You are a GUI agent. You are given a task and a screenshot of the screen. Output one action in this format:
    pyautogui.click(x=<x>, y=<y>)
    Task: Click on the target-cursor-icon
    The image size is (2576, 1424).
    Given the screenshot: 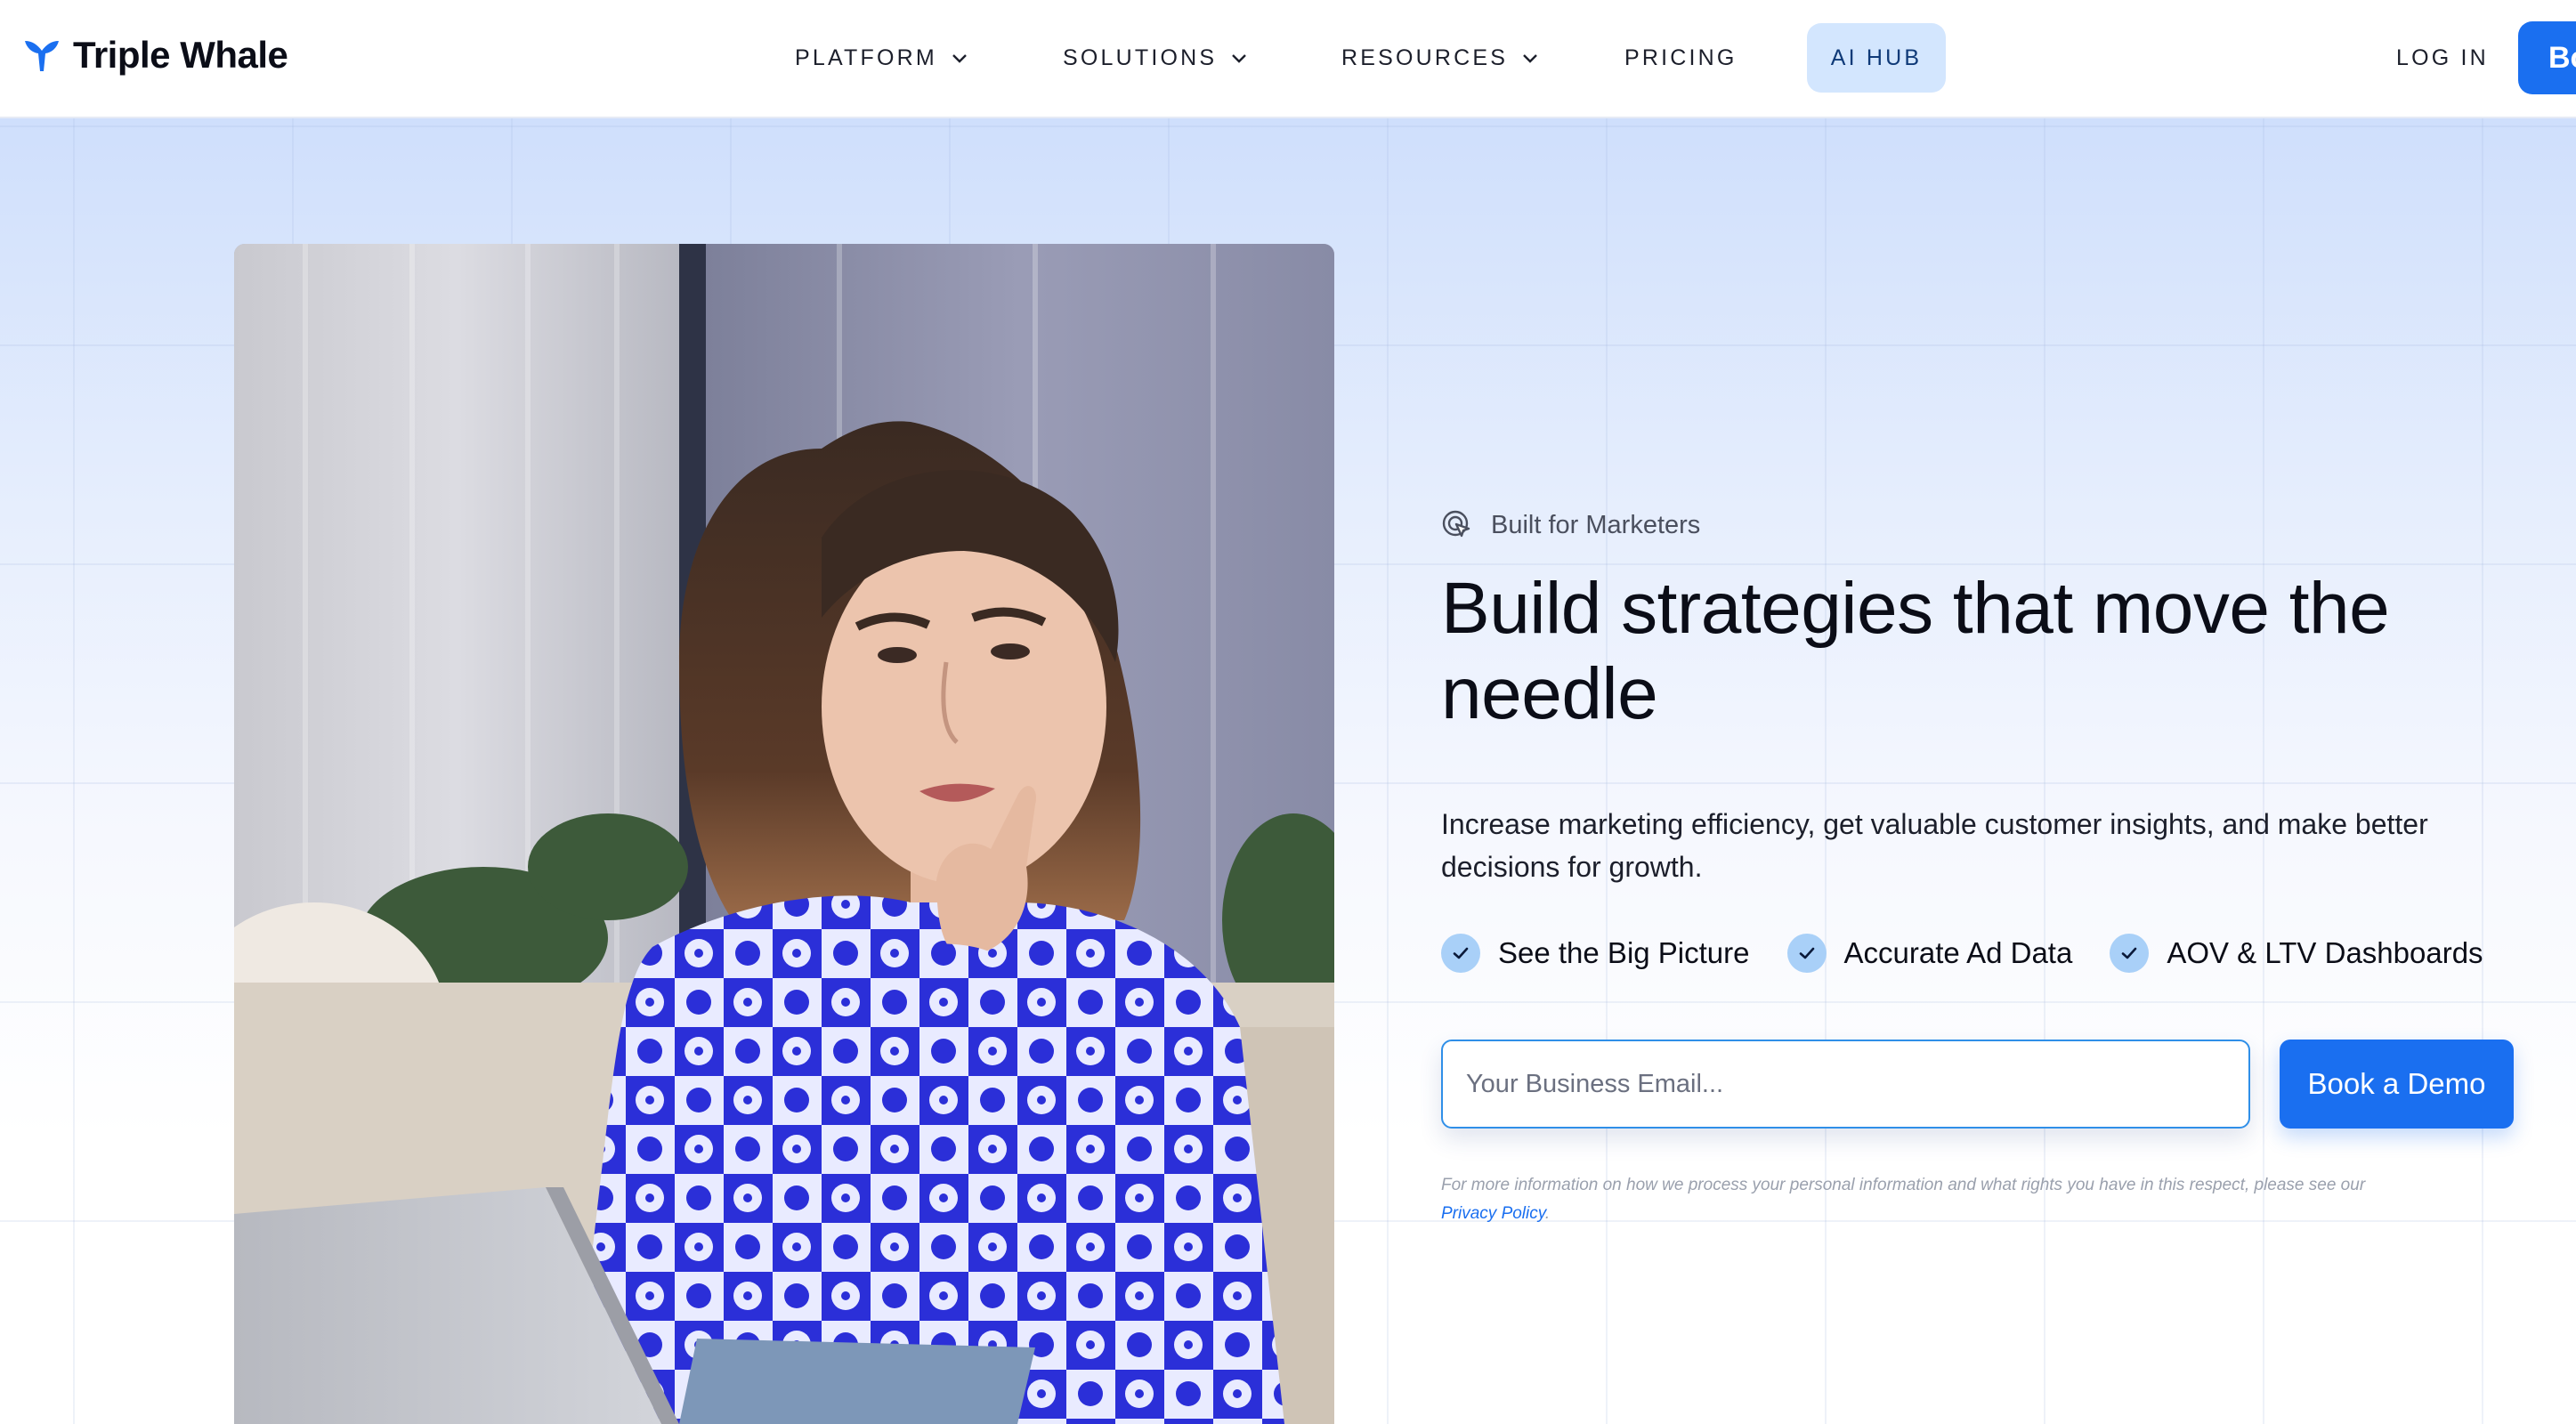 What is the action you would take?
    pyautogui.click(x=1456, y=524)
    